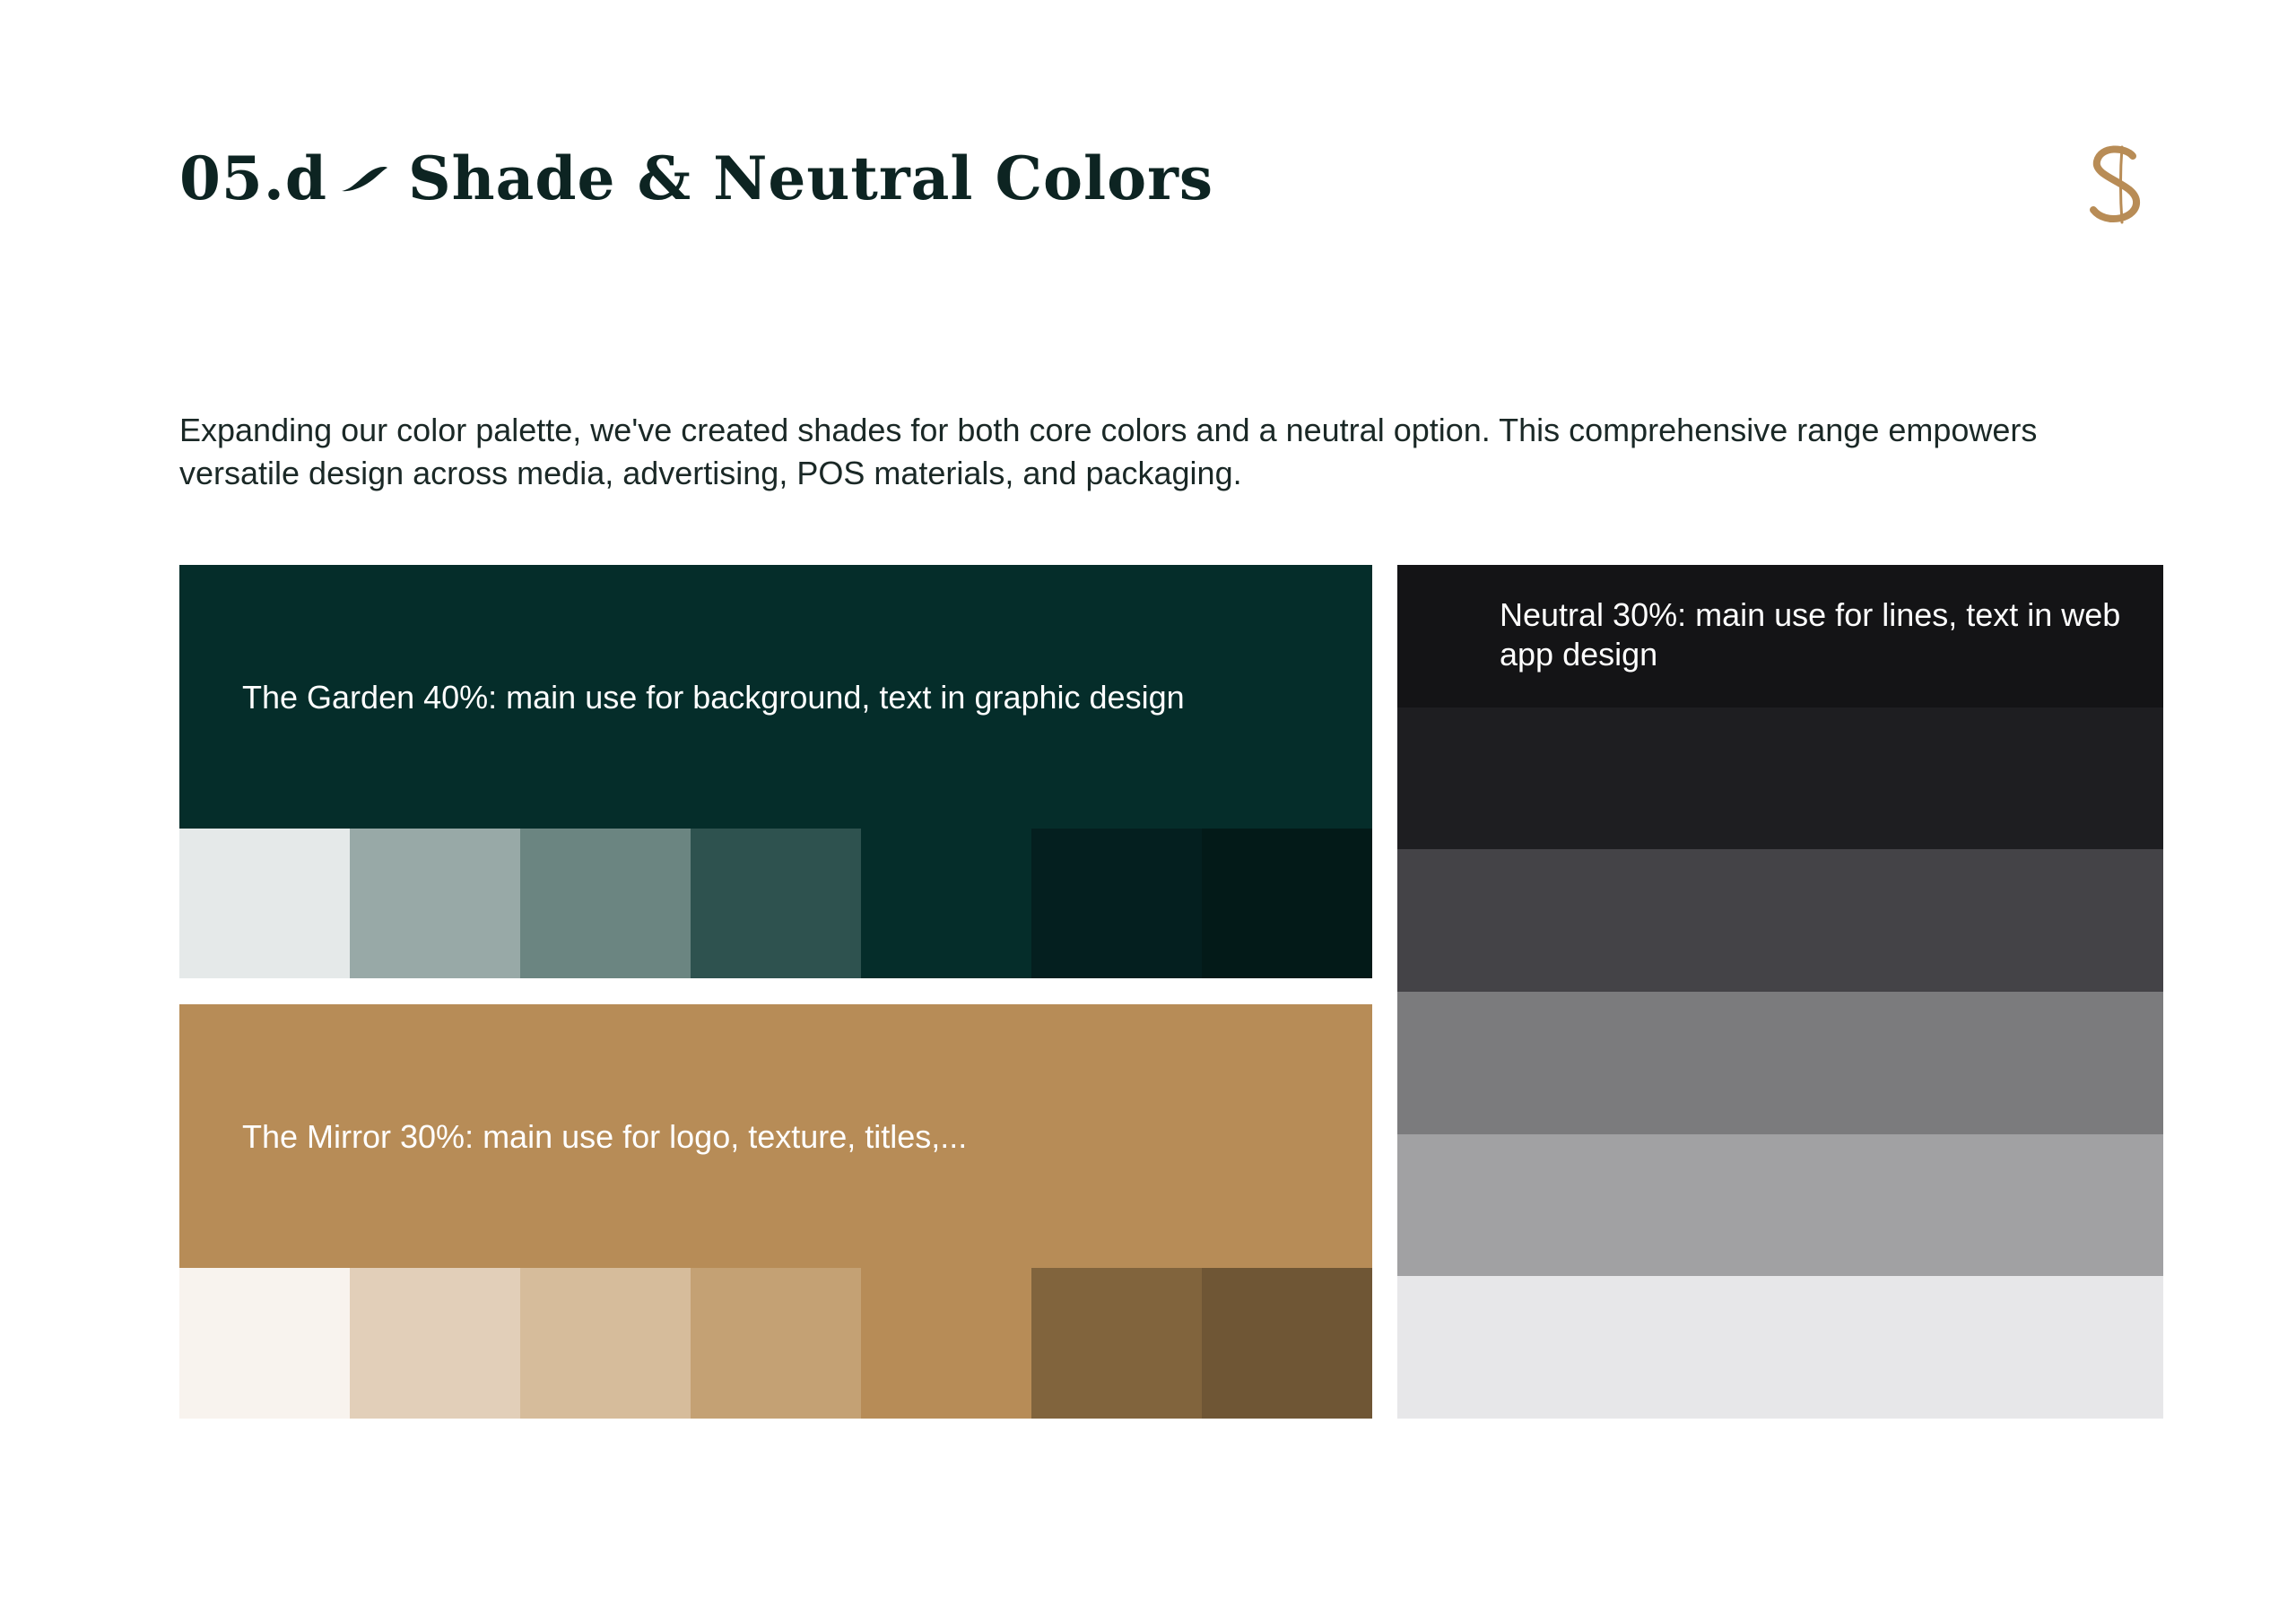 The height and width of the screenshot is (1623, 2296). Describe the element at coordinates (253, 178) in the screenshot. I see `section-number: 05.d` at that location.